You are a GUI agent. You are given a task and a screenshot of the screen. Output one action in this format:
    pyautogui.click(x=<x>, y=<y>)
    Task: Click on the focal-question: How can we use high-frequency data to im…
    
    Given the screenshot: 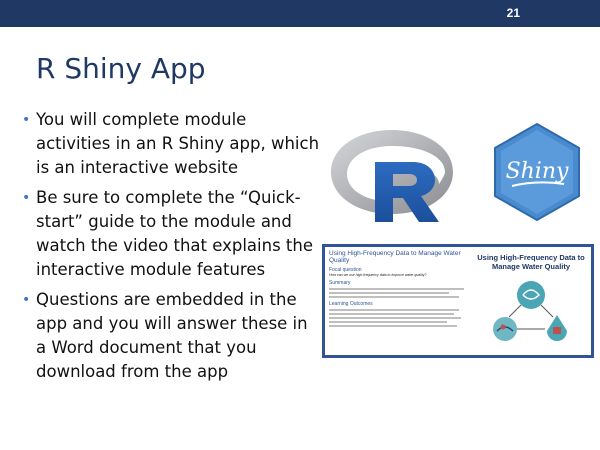 What is the action you would take?
    pyautogui.click(x=378, y=275)
    